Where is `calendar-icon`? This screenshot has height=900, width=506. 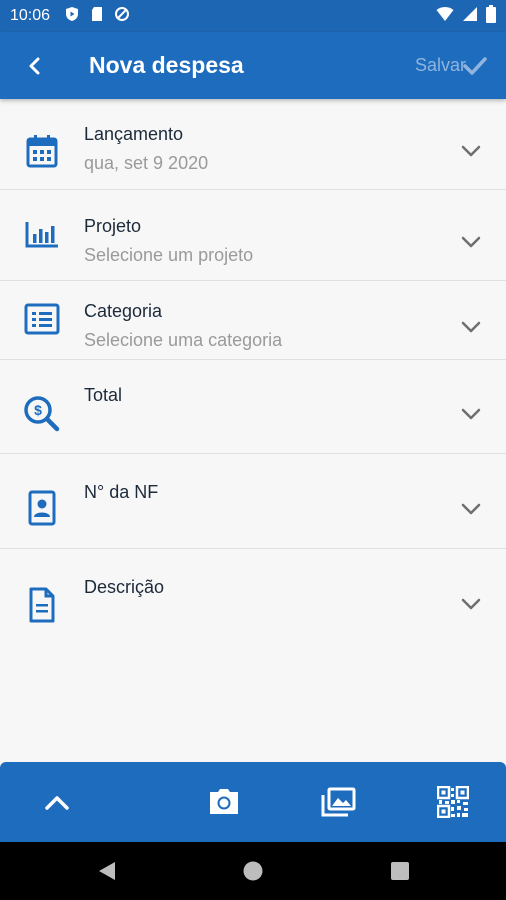 calendar-icon is located at coordinates (42, 151).